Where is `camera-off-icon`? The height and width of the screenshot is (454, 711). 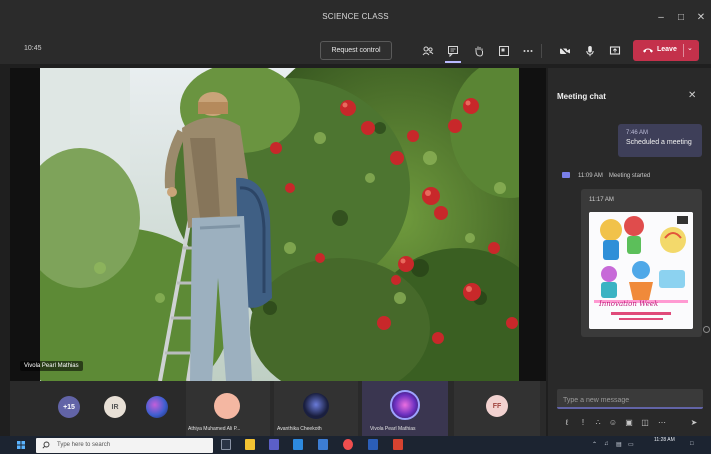
camera-off-icon is located at coordinates (565, 51).